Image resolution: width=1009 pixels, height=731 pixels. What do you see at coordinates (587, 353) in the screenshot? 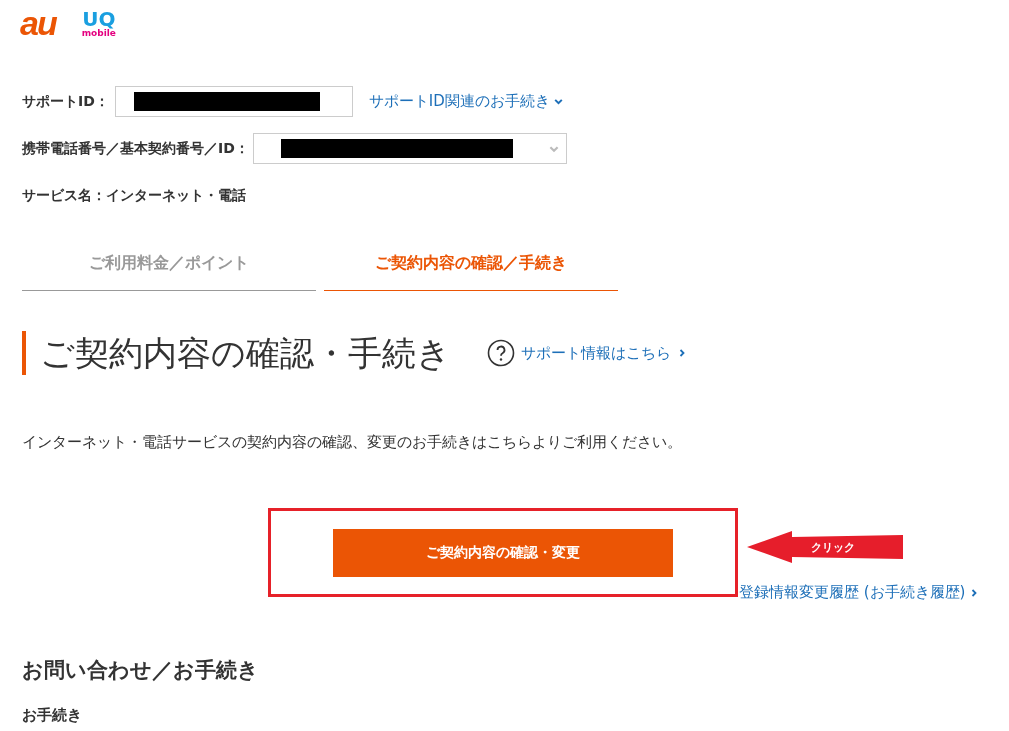
I see `support-info-link: サポート情報はこちら` at bounding box center [587, 353].